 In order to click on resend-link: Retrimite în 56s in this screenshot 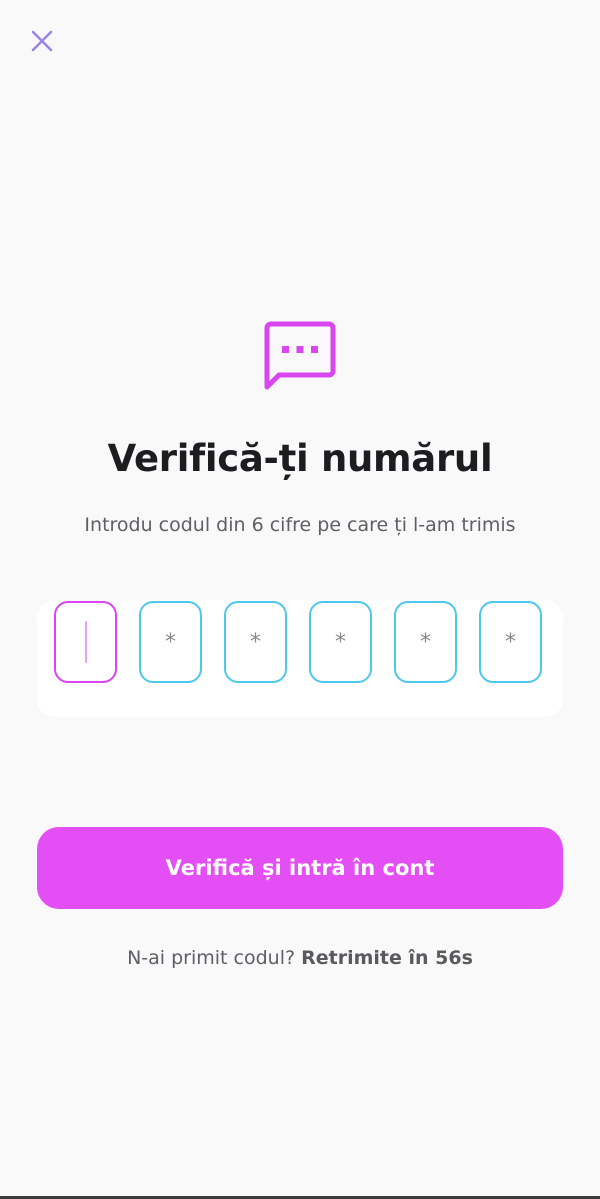, I will do `click(387, 958)`.